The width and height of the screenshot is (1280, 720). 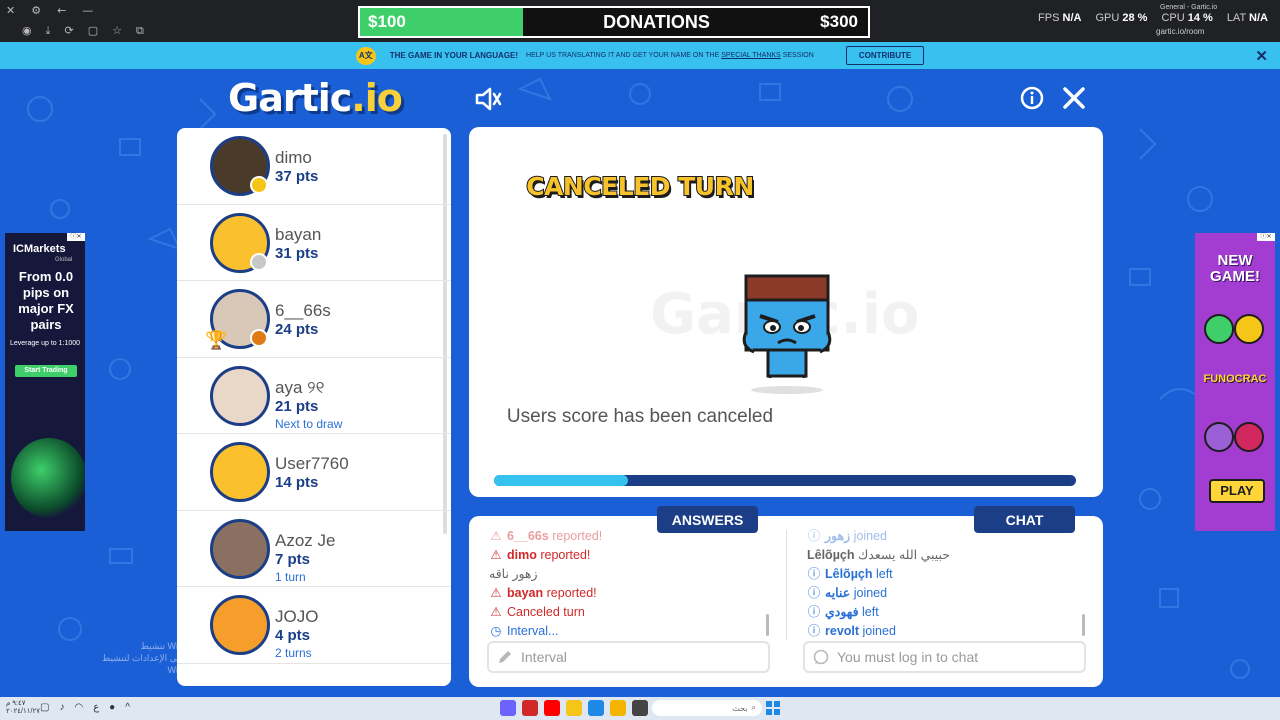 What do you see at coordinates (112, 707) in the screenshot?
I see `mic-icon: ●` at bounding box center [112, 707].